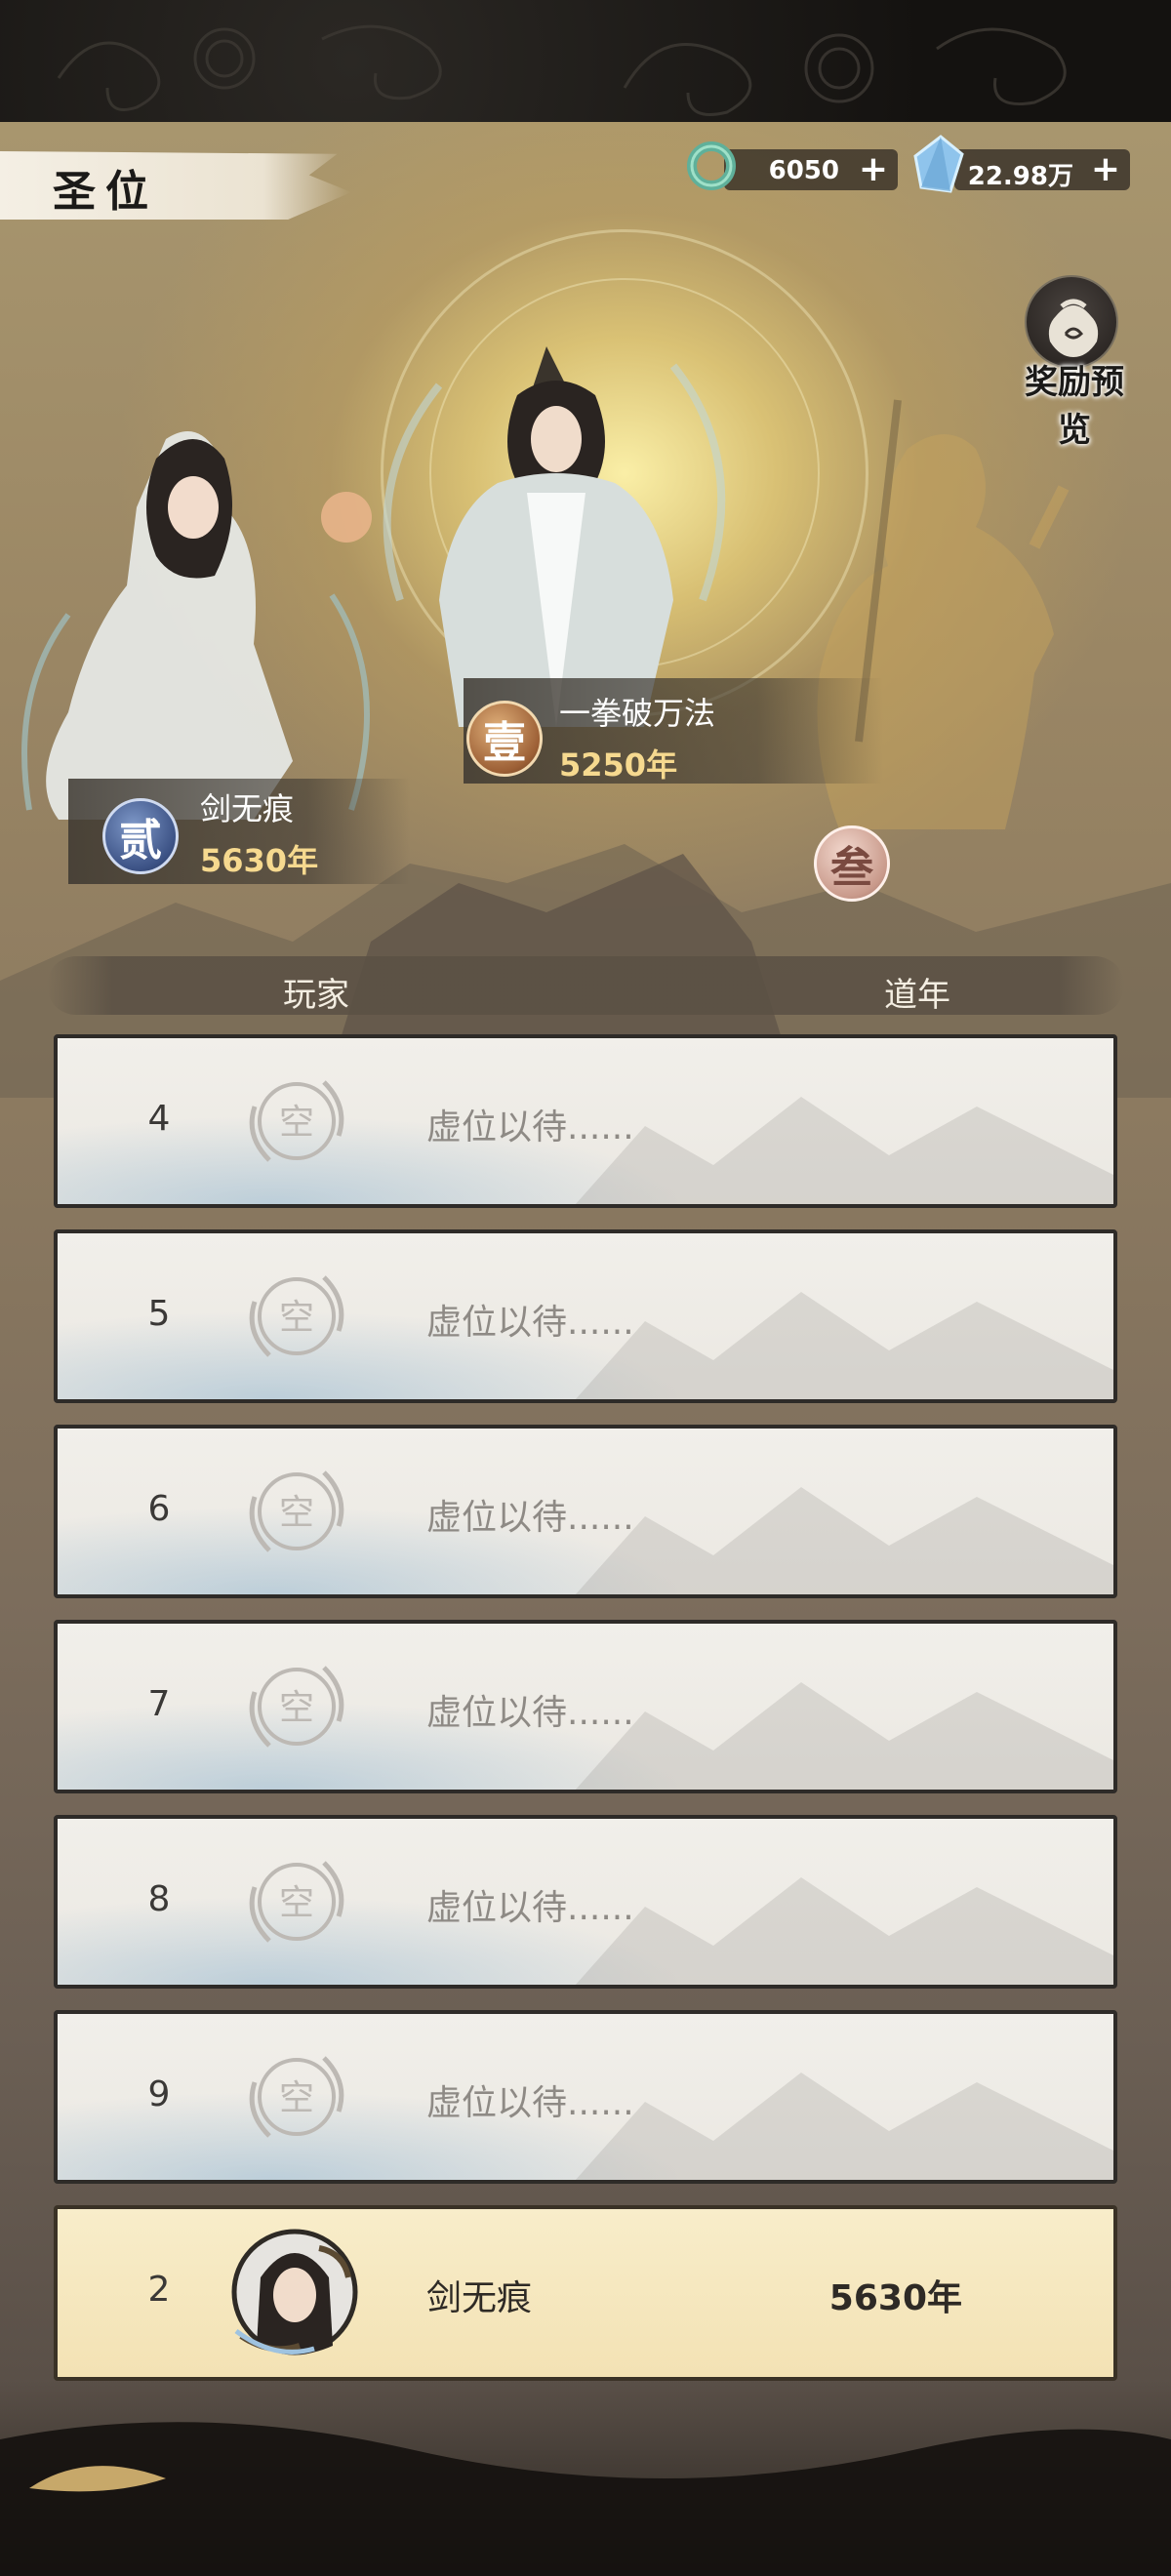  I want to click on rank-1-years: 5250年, so click(618, 765).